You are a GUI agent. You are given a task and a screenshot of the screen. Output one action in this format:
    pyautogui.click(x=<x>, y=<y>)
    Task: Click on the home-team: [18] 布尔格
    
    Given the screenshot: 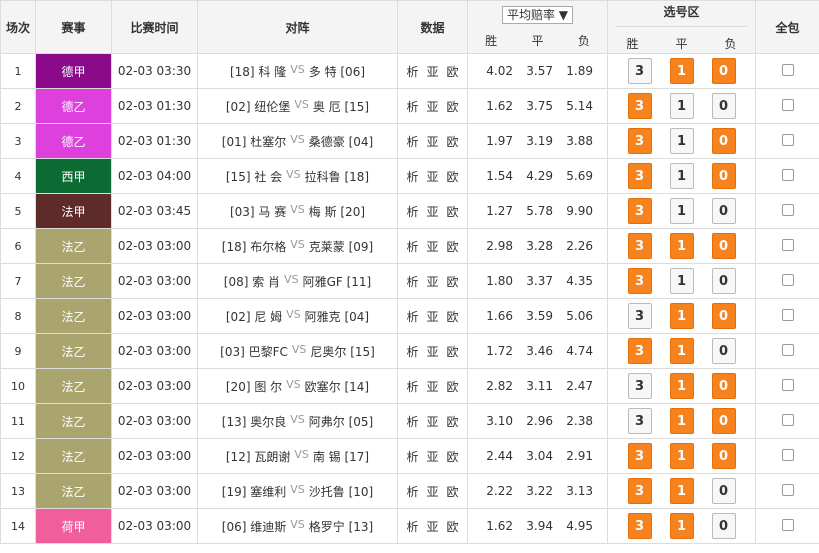 What is the action you would take?
    pyautogui.click(x=254, y=246)
    